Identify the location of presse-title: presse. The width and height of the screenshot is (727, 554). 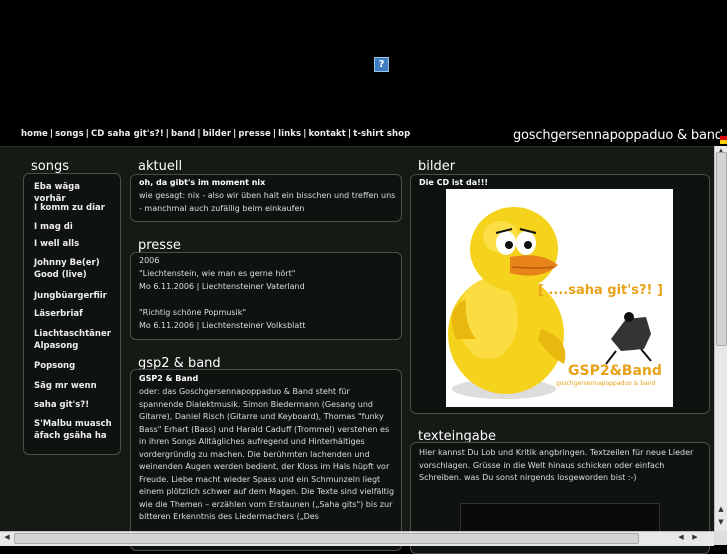
(159, 245).